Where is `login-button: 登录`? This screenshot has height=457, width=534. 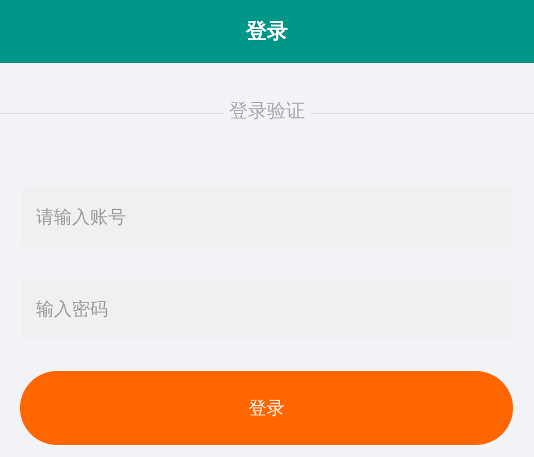 login-button: 登录 is located at coordinates (266, 408).